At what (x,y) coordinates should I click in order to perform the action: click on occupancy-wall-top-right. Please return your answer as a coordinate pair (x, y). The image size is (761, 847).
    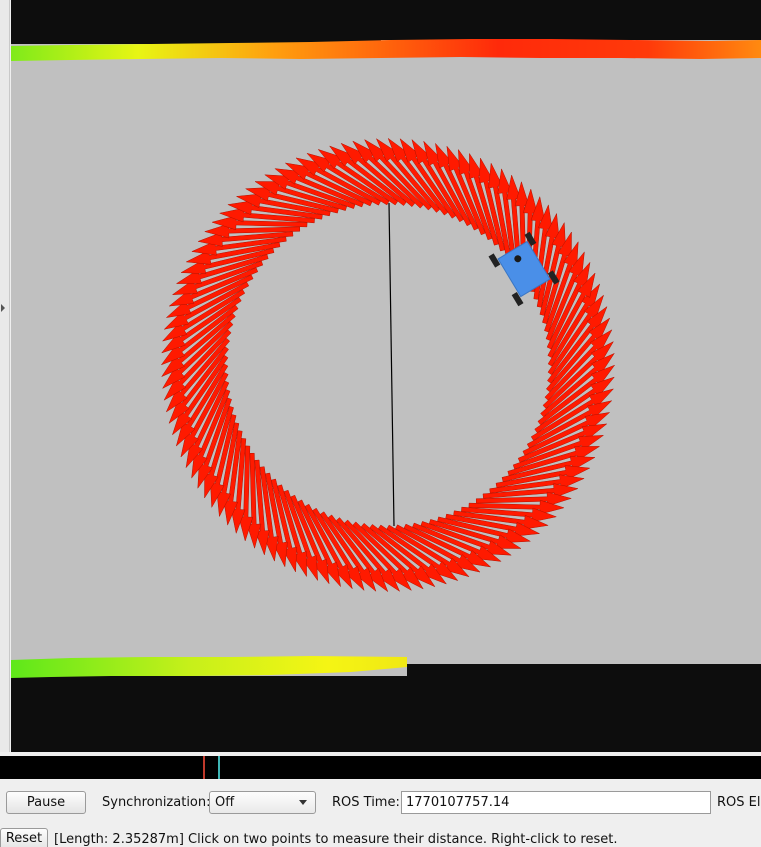
    Looking at the image, I should click on (571, 20).